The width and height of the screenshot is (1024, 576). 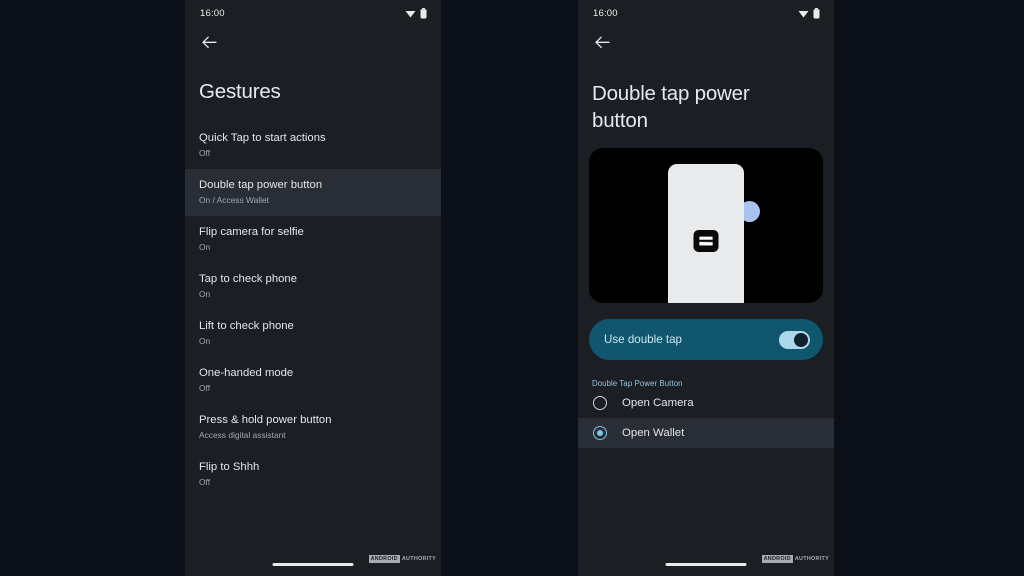 What do you see at coordinates (313, 145) in the screenshot?
I see `list-item: Quick Tap to start actions Off` at bounding box center [313, 145].